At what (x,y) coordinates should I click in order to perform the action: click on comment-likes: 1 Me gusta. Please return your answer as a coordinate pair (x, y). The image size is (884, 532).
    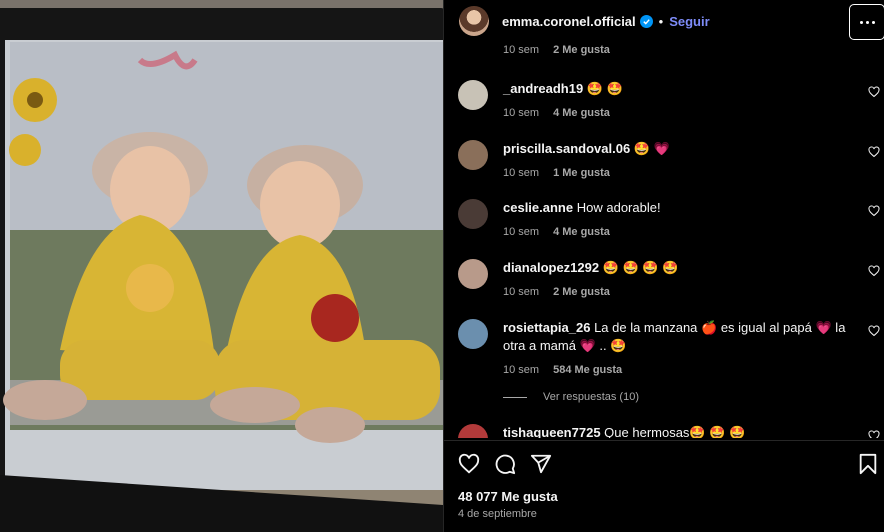
    Looking at the image, I should click on (581, 173).